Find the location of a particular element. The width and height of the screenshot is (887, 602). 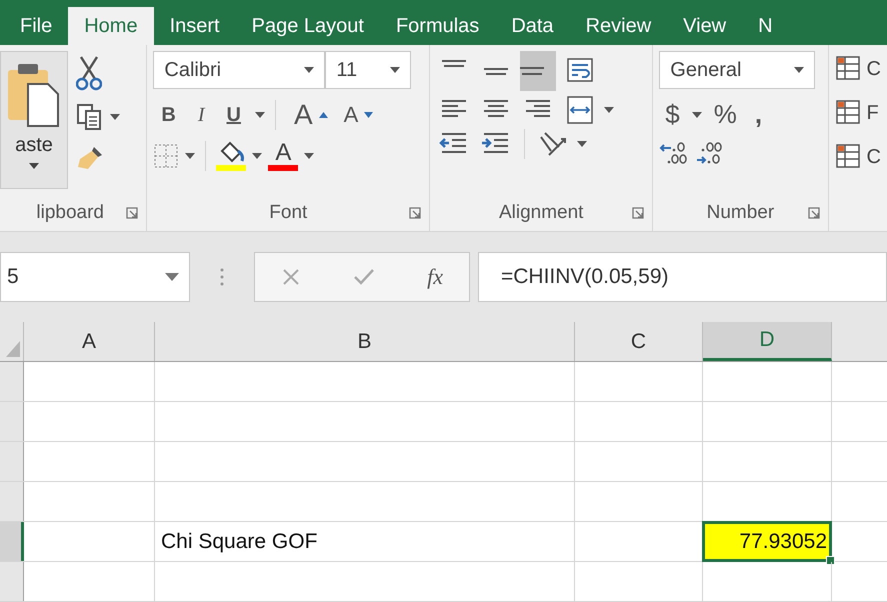

italic-button: I is located at coordinates (201, 115).